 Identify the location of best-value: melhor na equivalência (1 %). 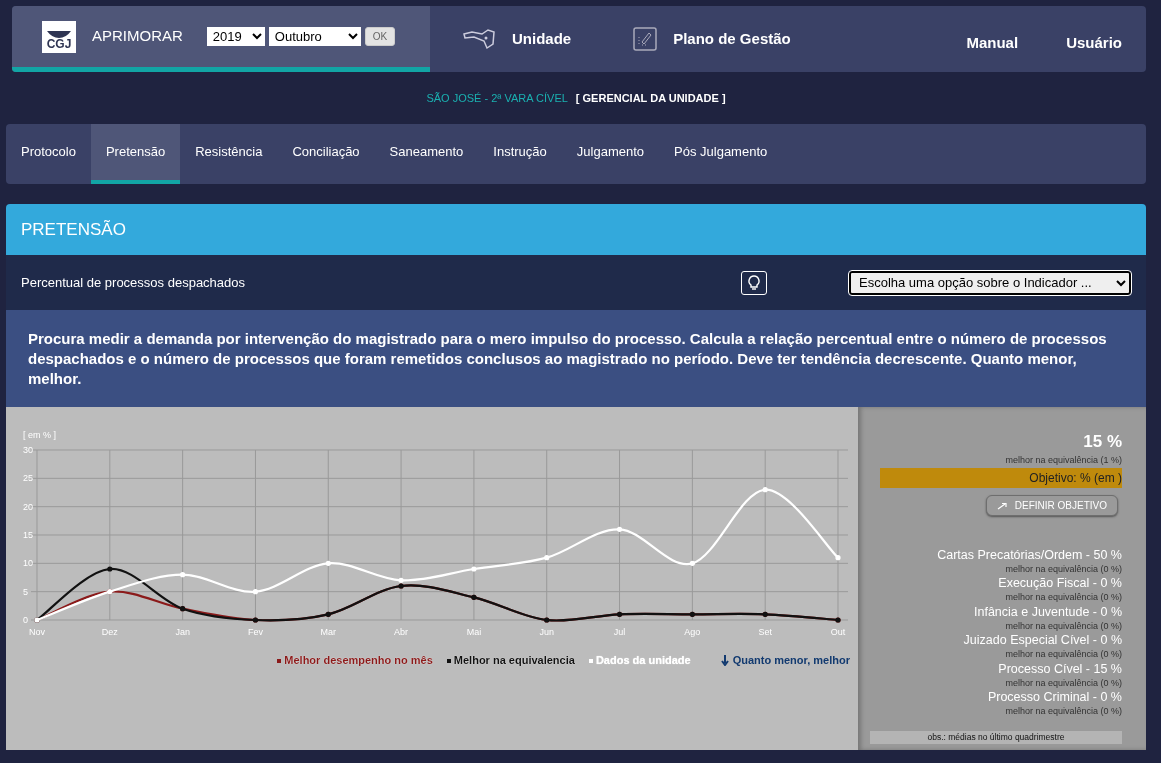
(1063, 461).